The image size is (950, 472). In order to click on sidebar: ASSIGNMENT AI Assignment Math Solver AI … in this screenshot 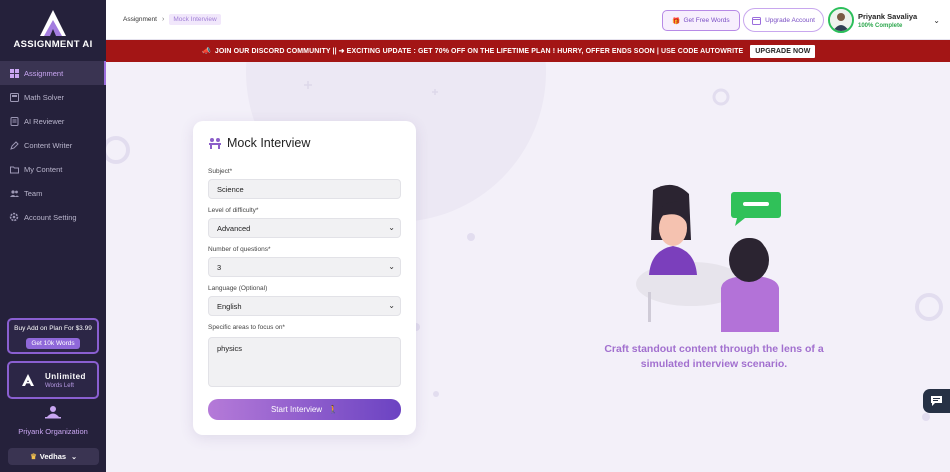, I will do `click(53, 236)`.